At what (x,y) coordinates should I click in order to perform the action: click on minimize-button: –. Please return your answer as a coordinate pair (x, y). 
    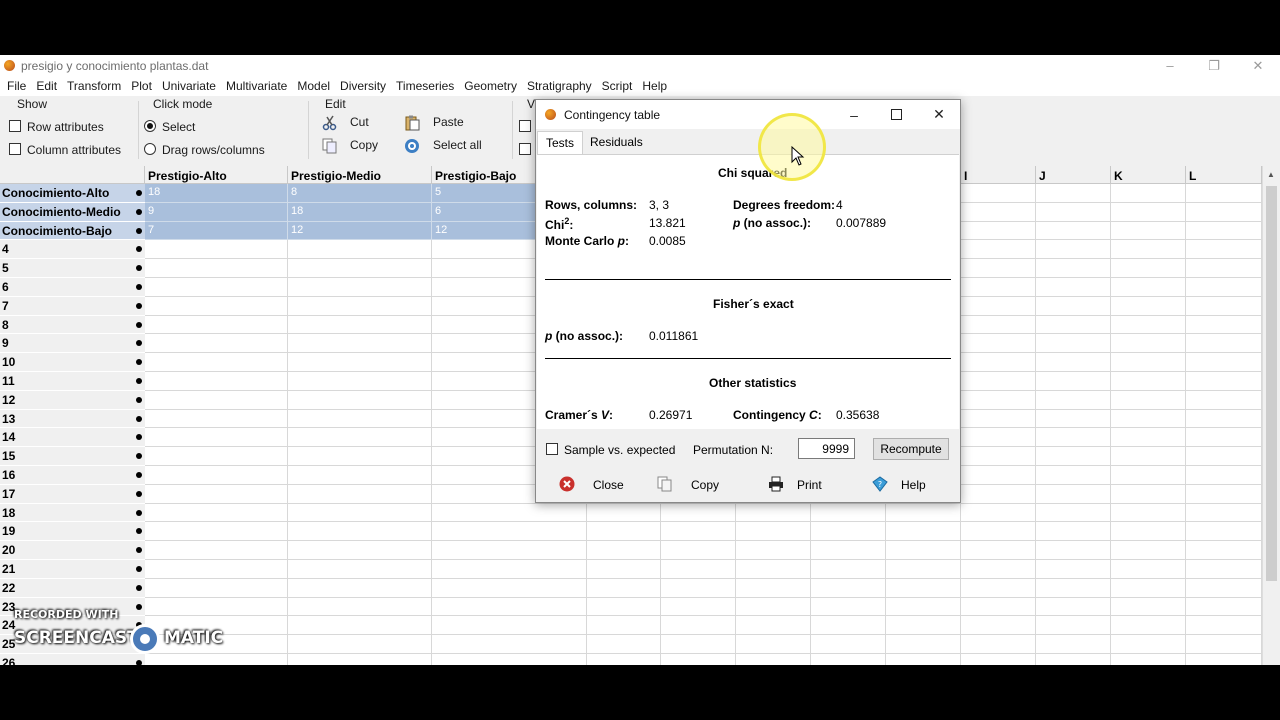
    Looking at the image, I should click on (1170, 65).